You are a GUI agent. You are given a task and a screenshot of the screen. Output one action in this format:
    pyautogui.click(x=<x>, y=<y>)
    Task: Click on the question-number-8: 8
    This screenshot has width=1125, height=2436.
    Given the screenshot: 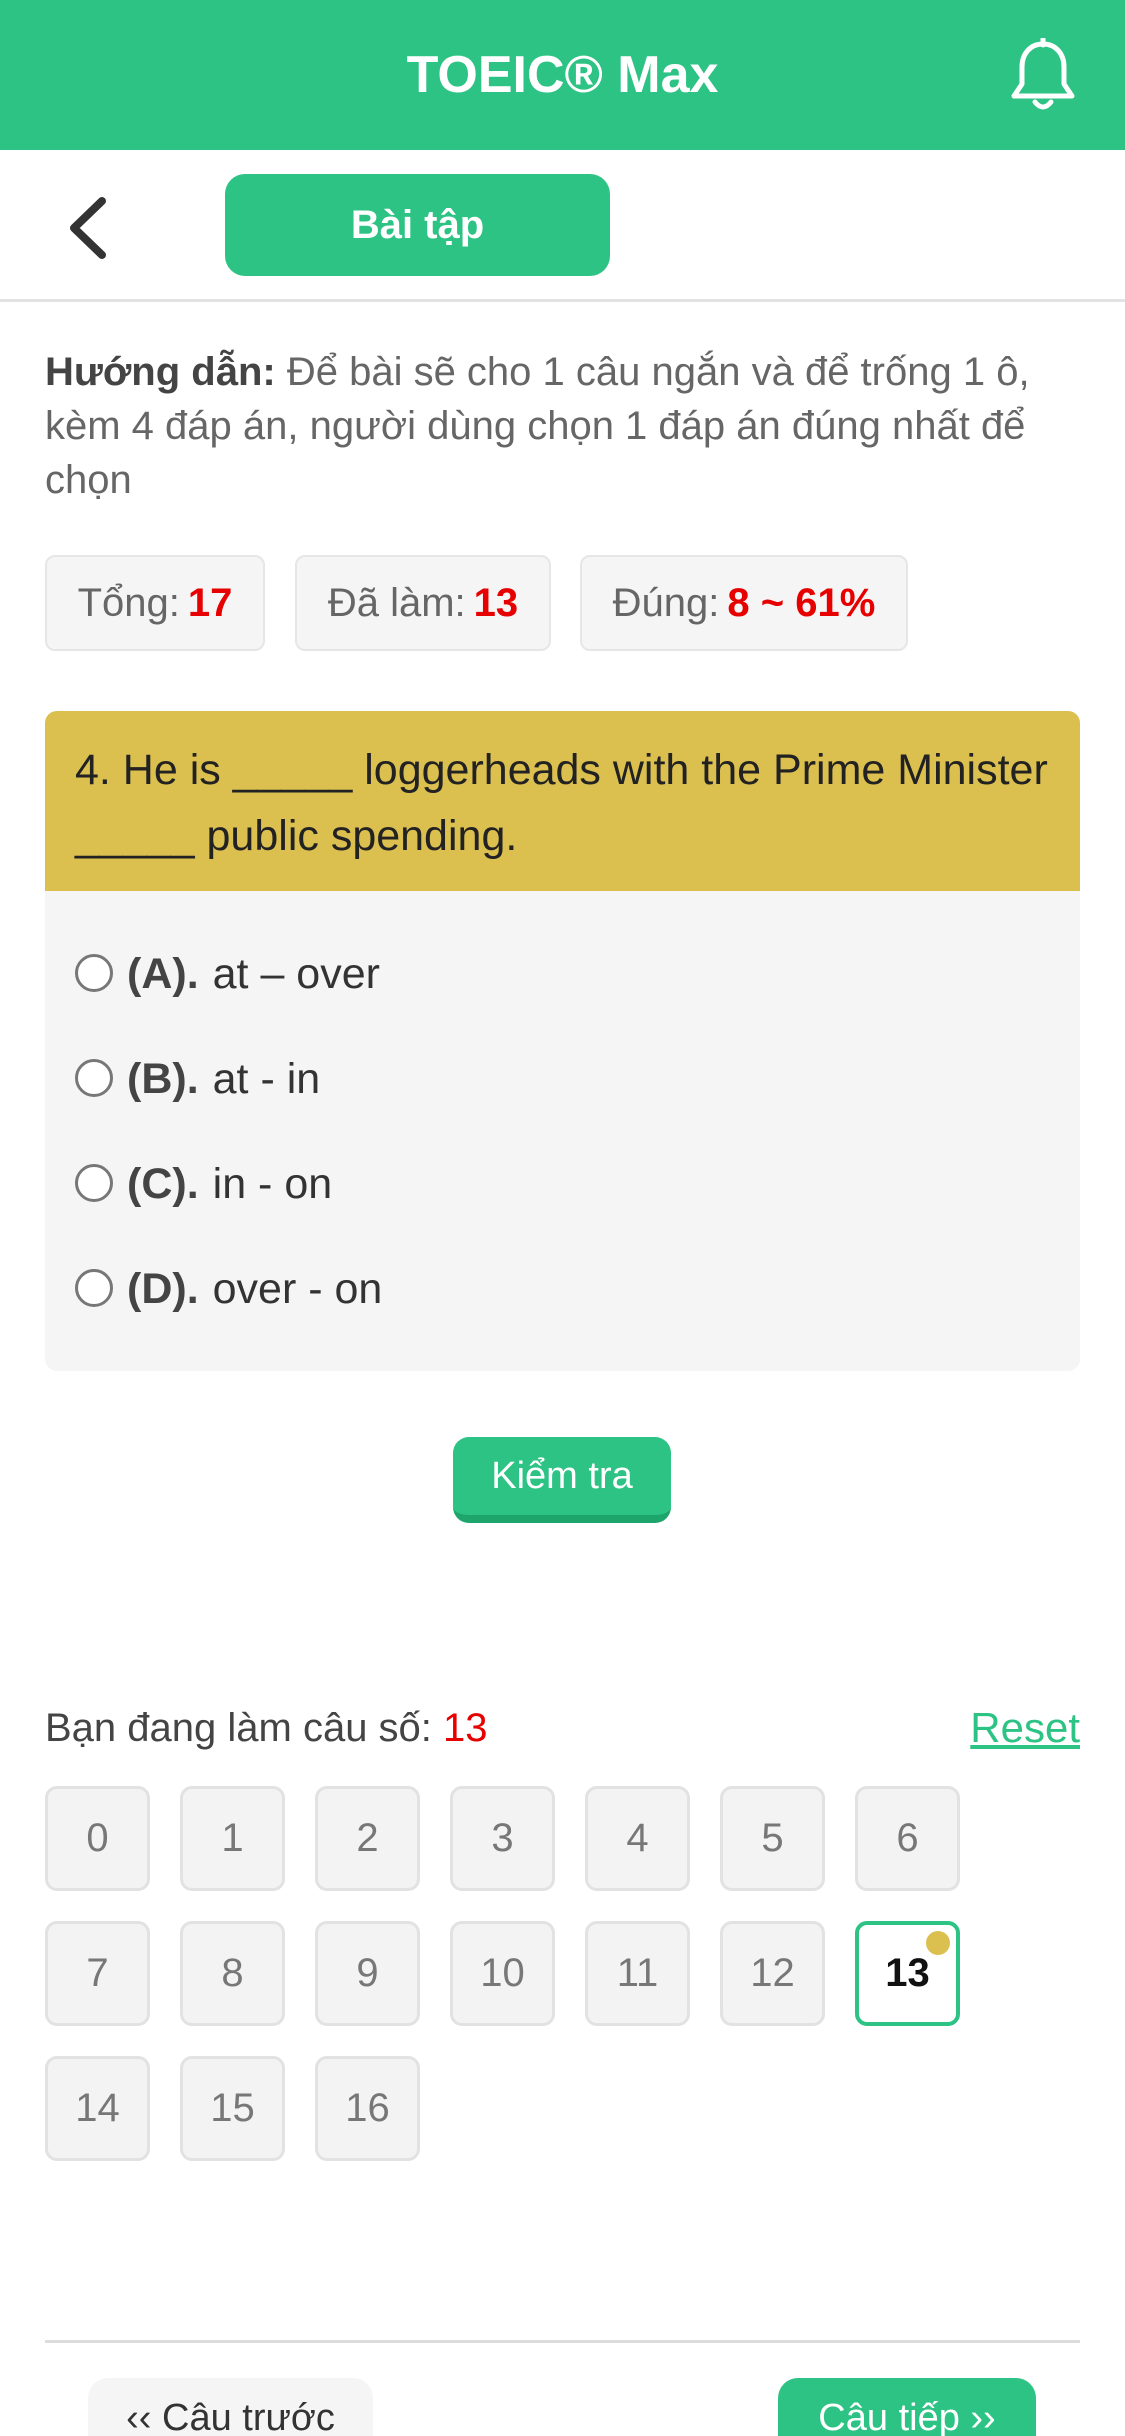 What is the action you would take?
    pyautogui.click(x=232, y=1973)
    